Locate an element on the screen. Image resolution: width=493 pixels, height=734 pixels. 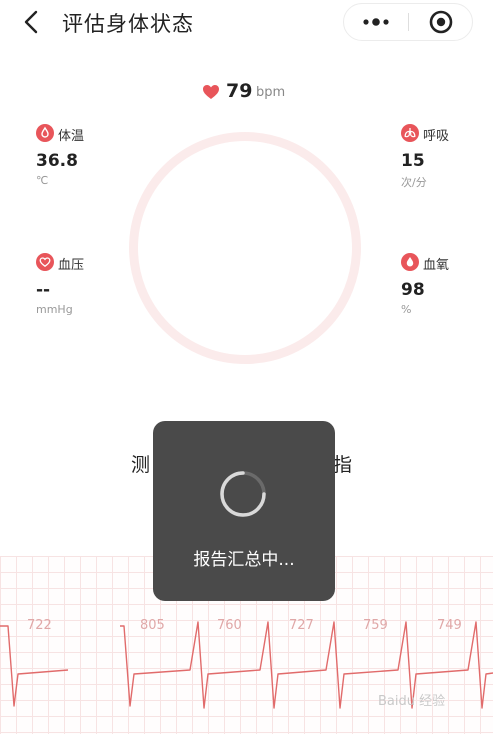
vital-temperature-label: 体温 is located at coordinates (71, 136).